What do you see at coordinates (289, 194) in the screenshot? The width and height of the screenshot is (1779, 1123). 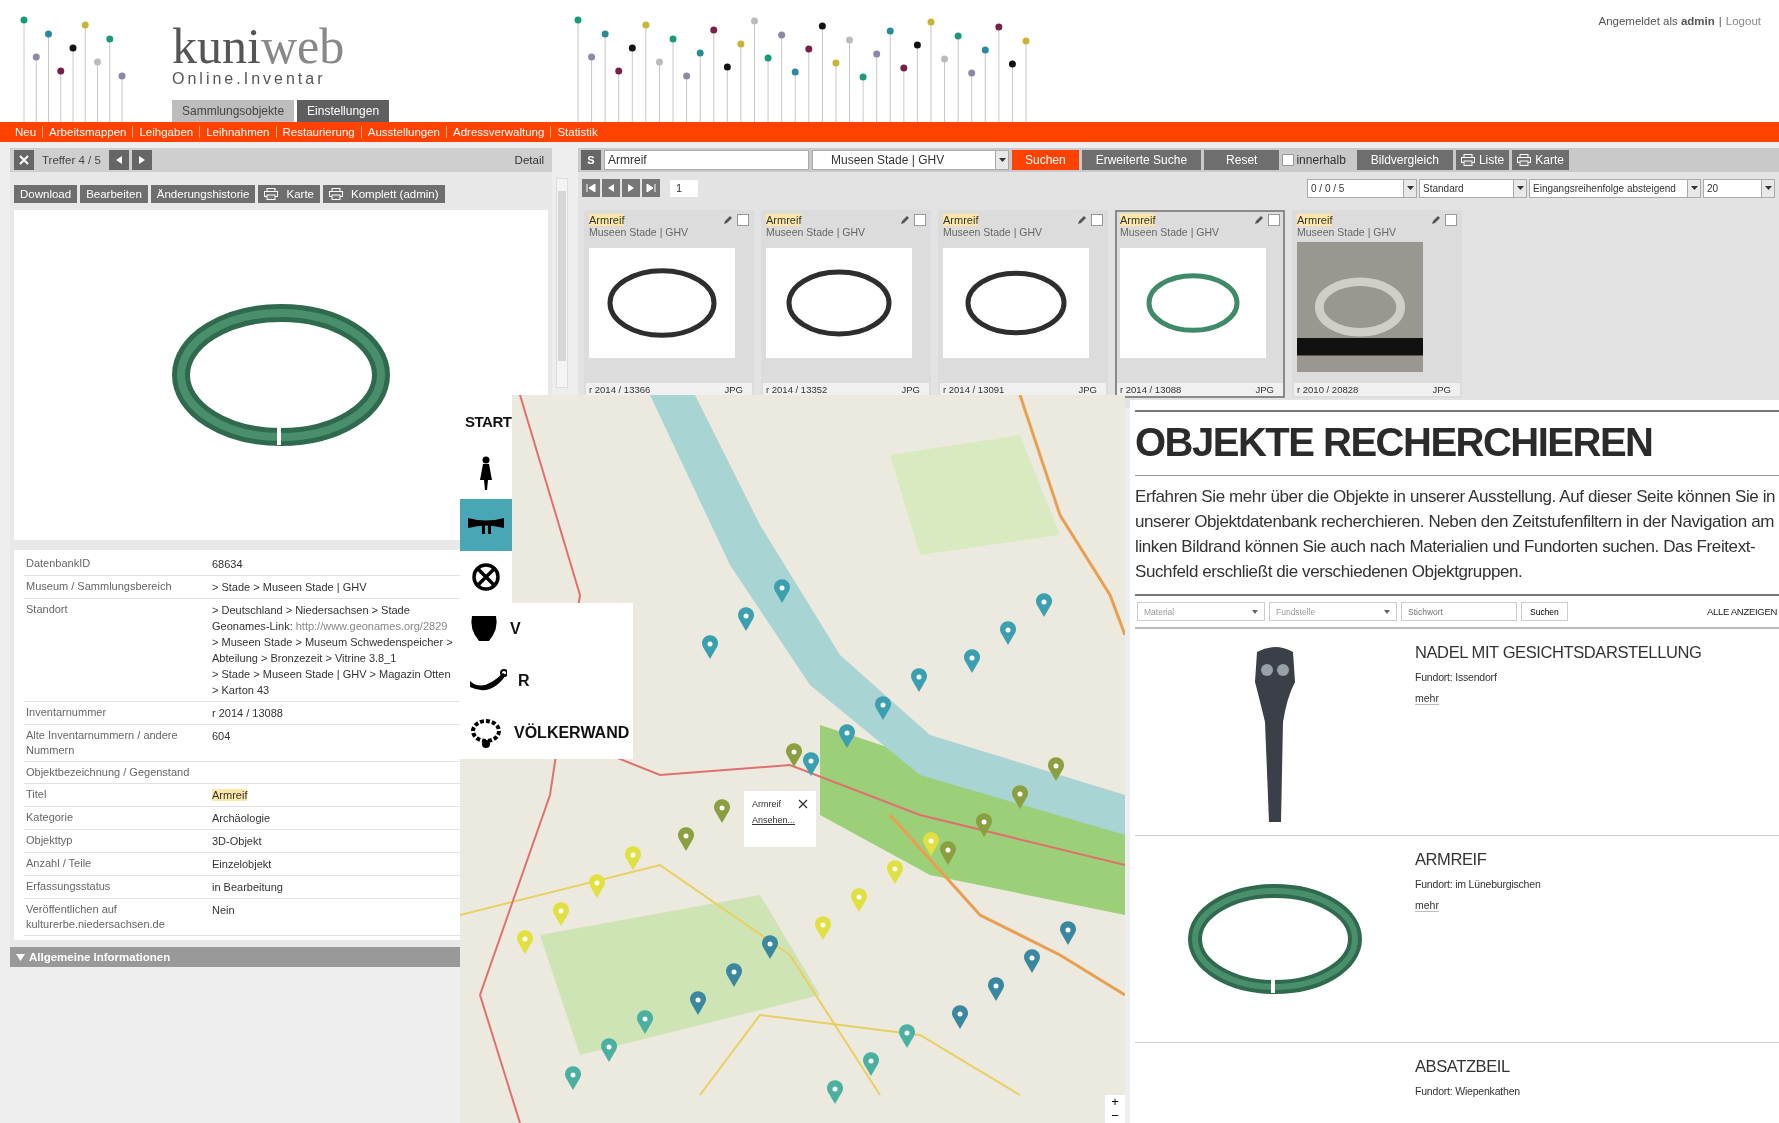 I see `action-button: Karte` at bounding box center [289, 194].